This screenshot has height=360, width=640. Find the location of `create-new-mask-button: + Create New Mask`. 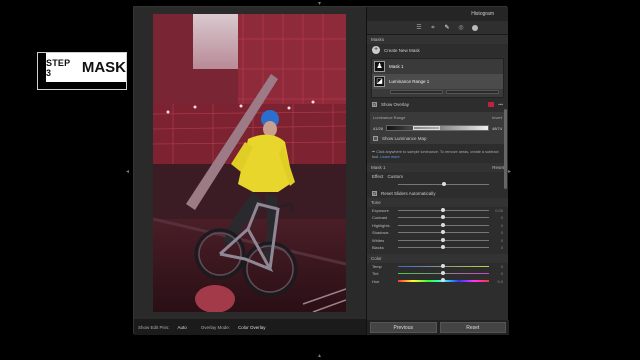

create-new-mask-button: + Create New Mask is located at coordinates (437, 50).